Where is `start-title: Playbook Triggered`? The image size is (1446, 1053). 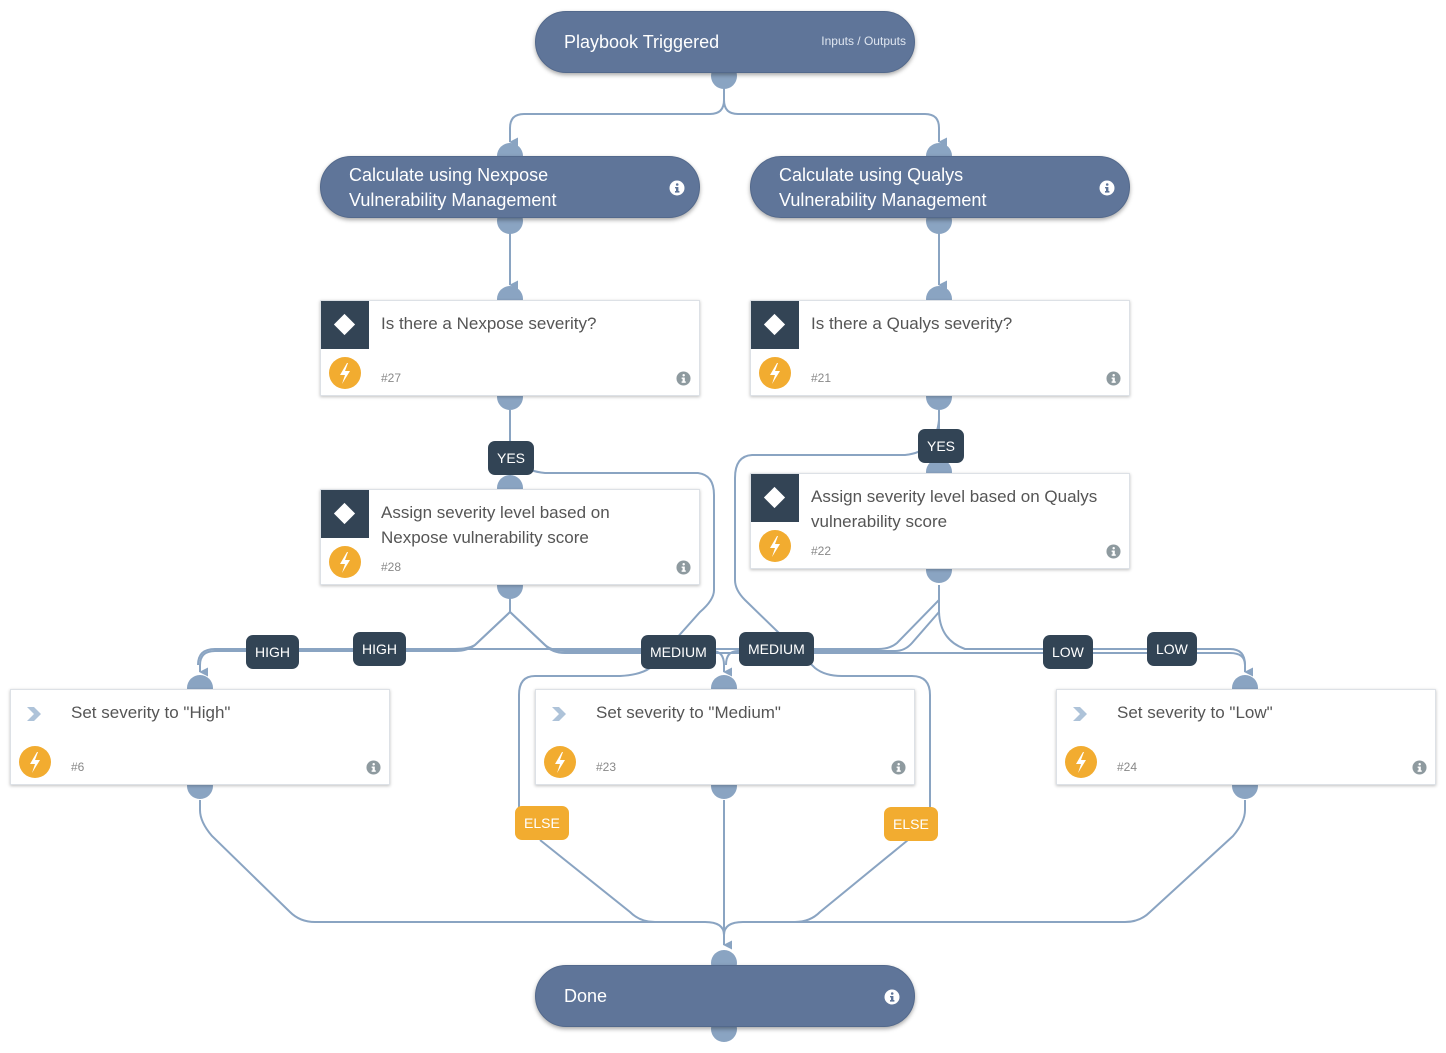
start-title: Playbook Triggered is located at coordinates (642, 42).